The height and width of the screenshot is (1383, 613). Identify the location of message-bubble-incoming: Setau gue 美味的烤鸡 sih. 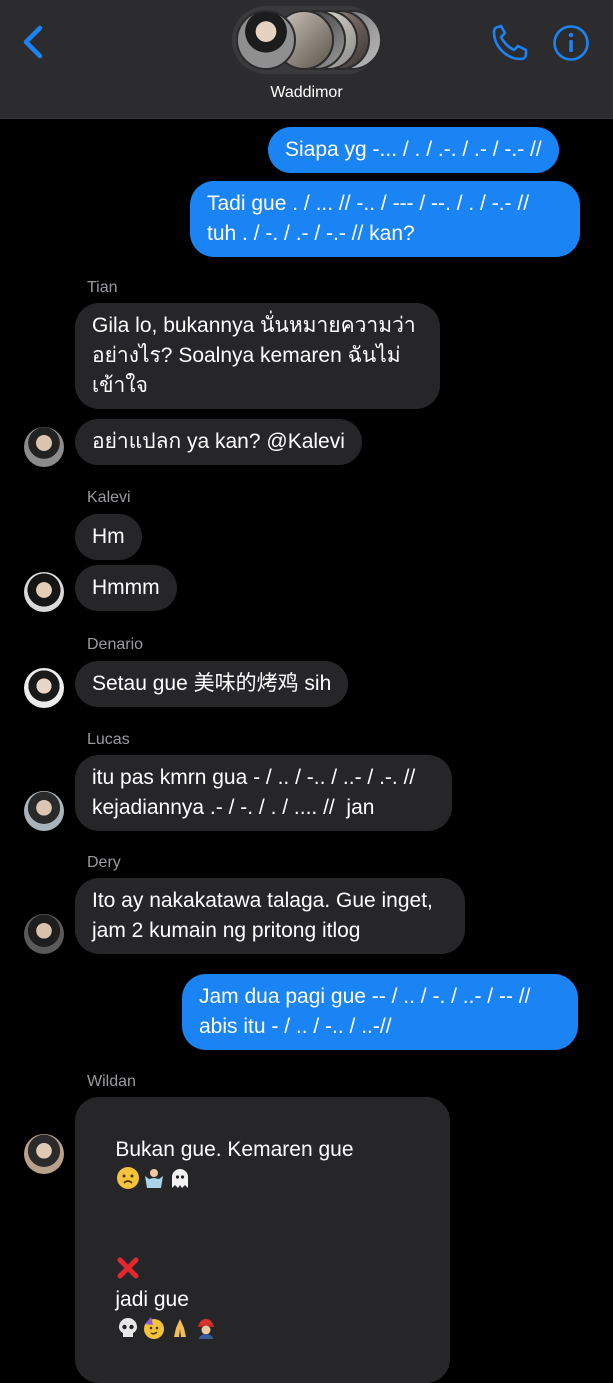
(212, 684).